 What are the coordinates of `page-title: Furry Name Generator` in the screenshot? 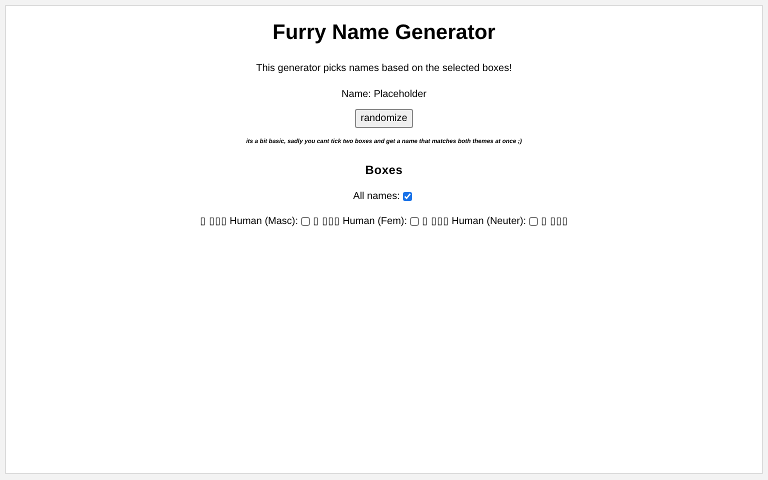 It's located at (384, 33).